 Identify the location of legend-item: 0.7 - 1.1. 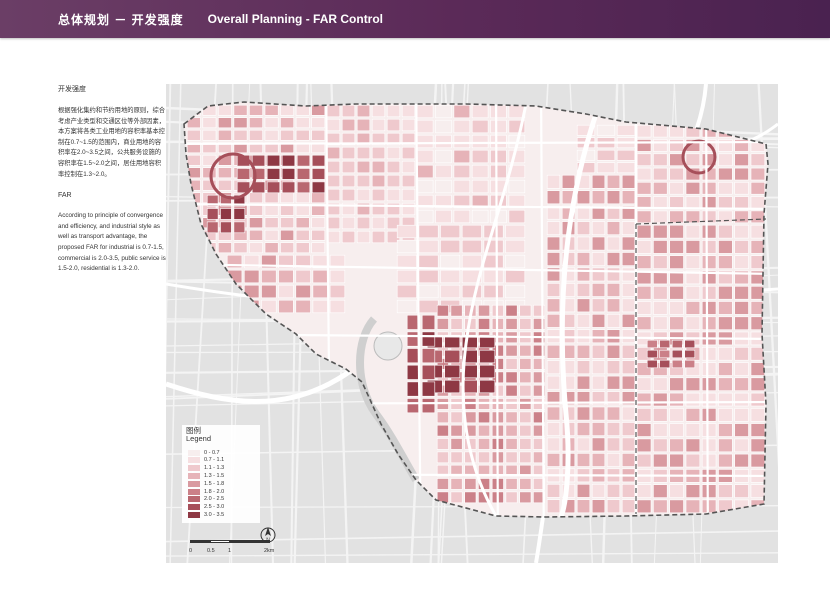
(206, 460).